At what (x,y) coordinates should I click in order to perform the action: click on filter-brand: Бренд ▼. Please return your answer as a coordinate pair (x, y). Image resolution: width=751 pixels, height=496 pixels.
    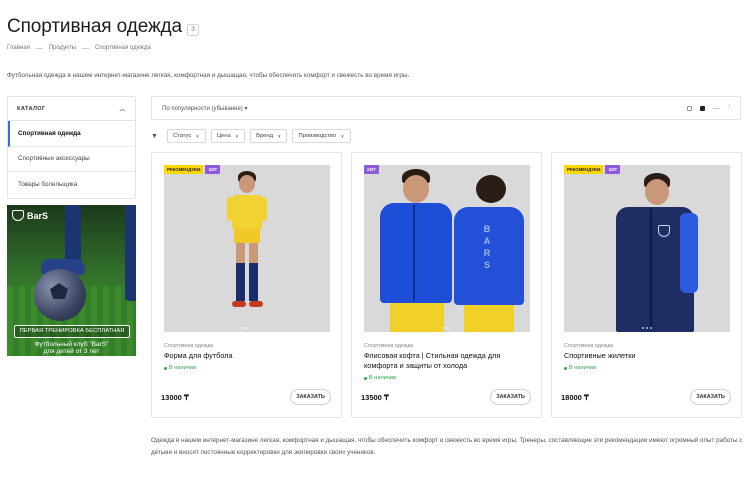
    Looking at the image, I should click on (269, 136).